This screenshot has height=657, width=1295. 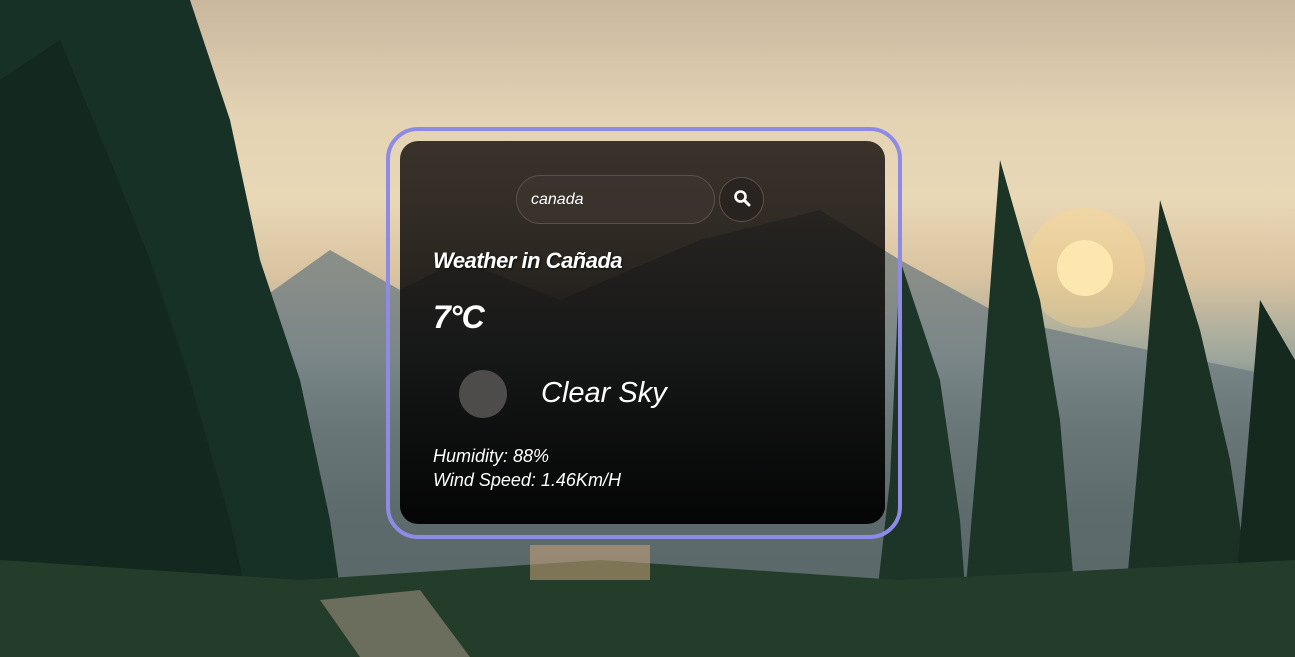 I want to click on search-icon, so click(x=742, y=199).